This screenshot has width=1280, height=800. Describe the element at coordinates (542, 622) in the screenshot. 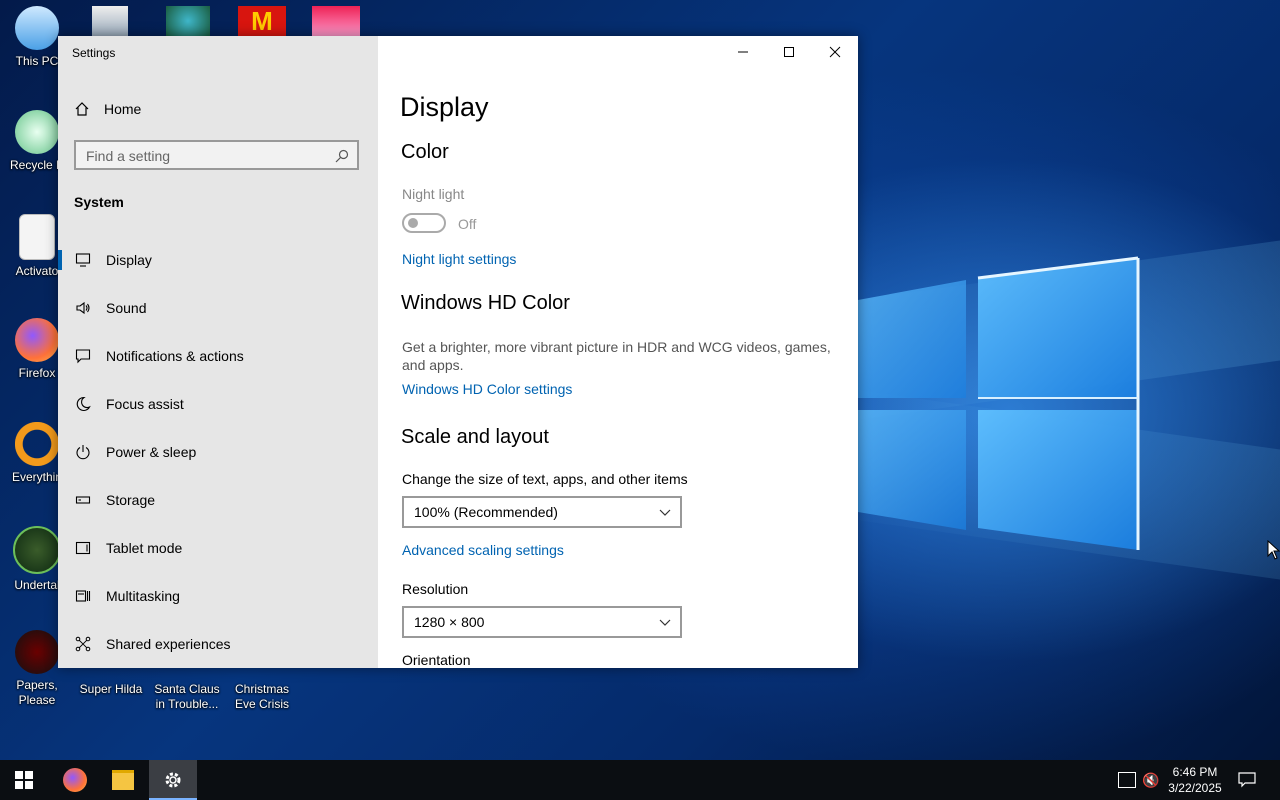

I see `resolution-dropdown: 1280 × 800` at that location.